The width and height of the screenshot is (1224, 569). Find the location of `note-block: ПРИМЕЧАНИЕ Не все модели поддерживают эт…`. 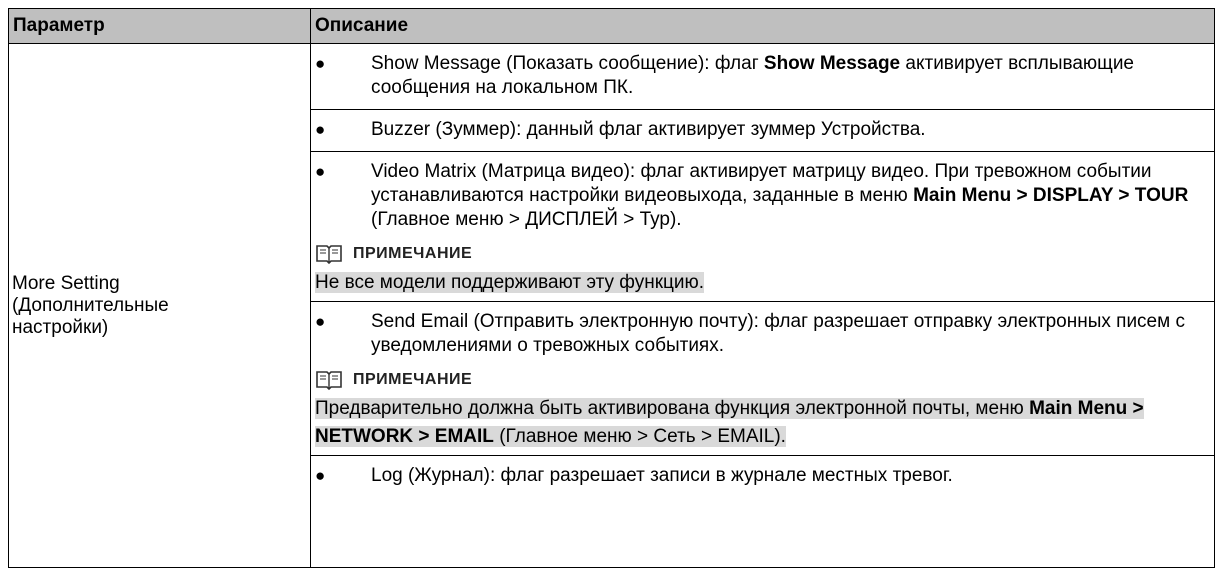

note-block: ПРИМЕЧАНИЕ Не все модели поддерживают эт… is located at coordinates (762, 271).